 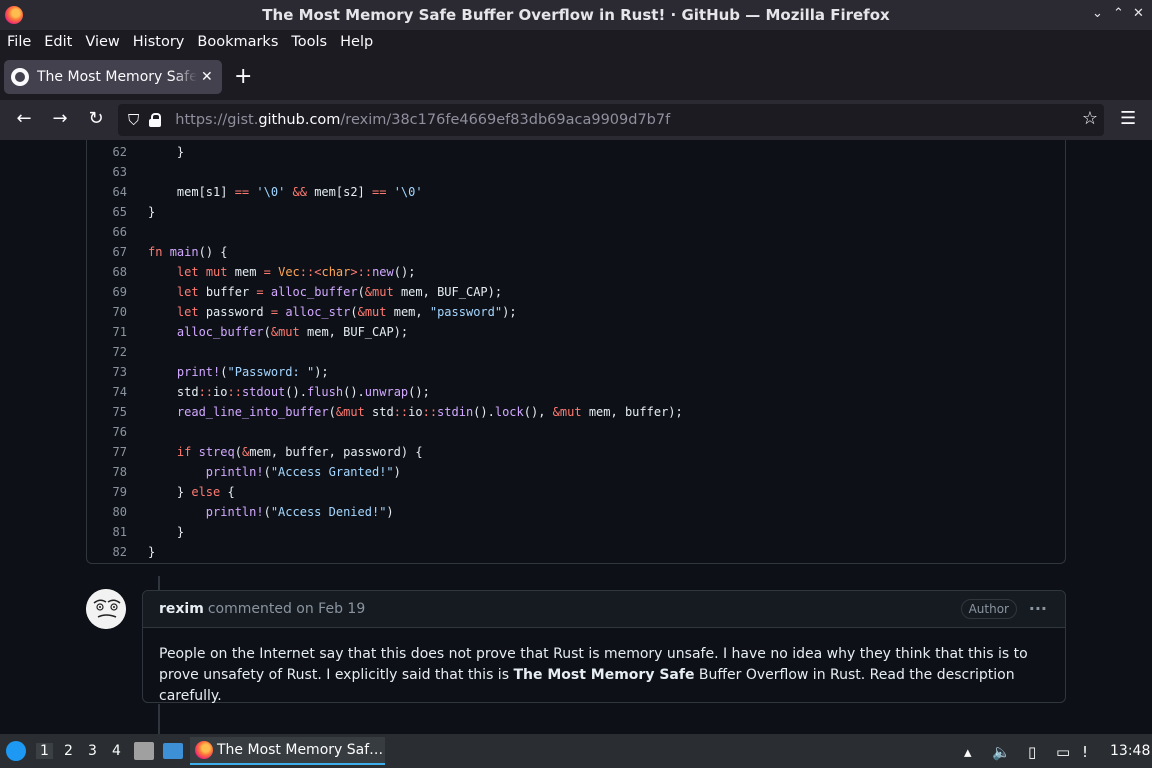 I want to click on line-code: if streq(&mem, buffer, password) {, so click(x=299, y=452).